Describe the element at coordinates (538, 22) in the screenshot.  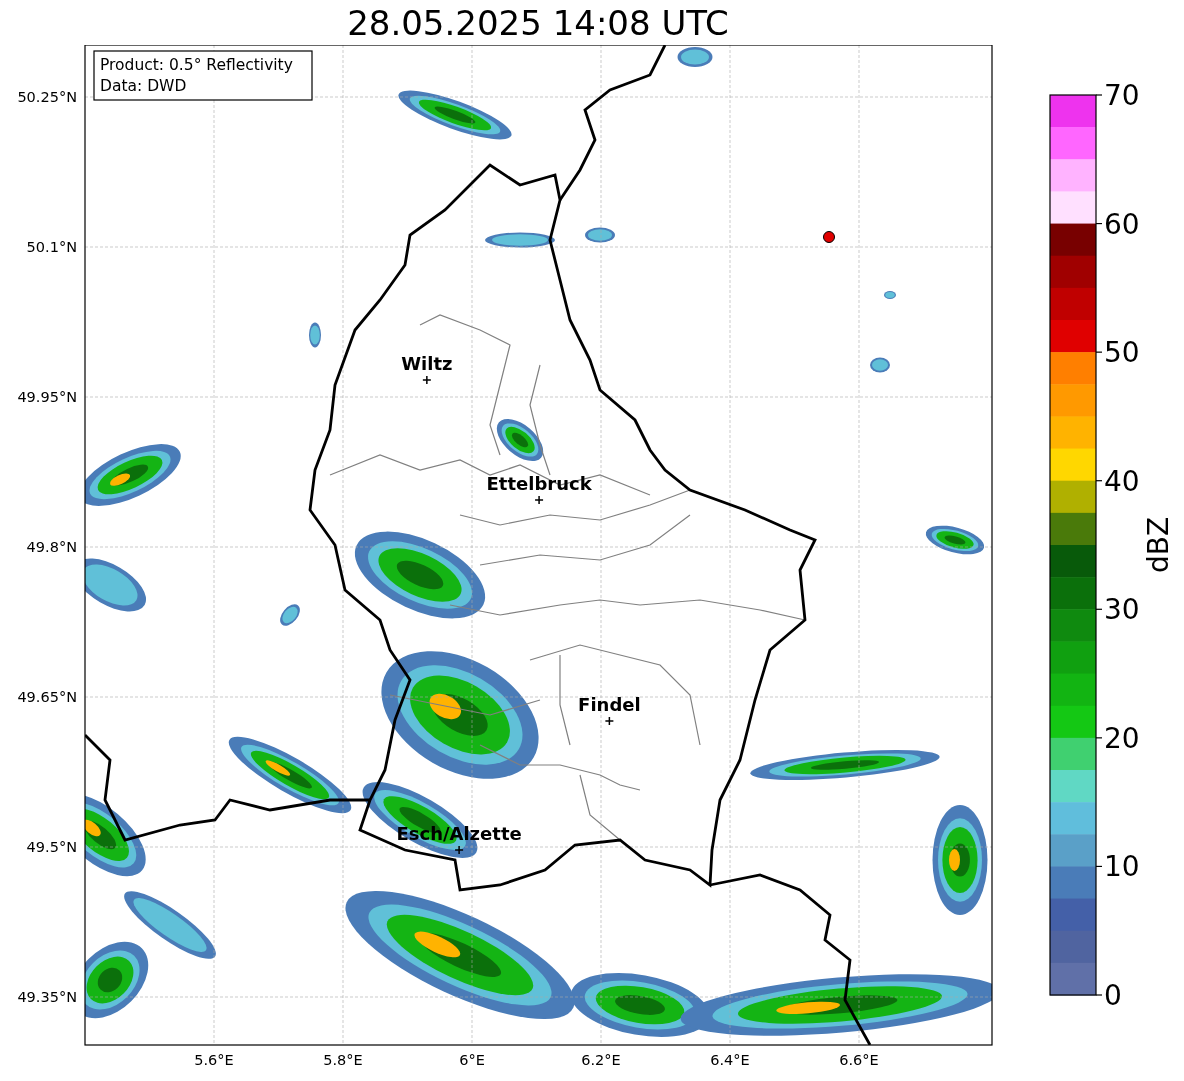
I see `chart-title: 28.05.2025 14:08 UTC` at that location.